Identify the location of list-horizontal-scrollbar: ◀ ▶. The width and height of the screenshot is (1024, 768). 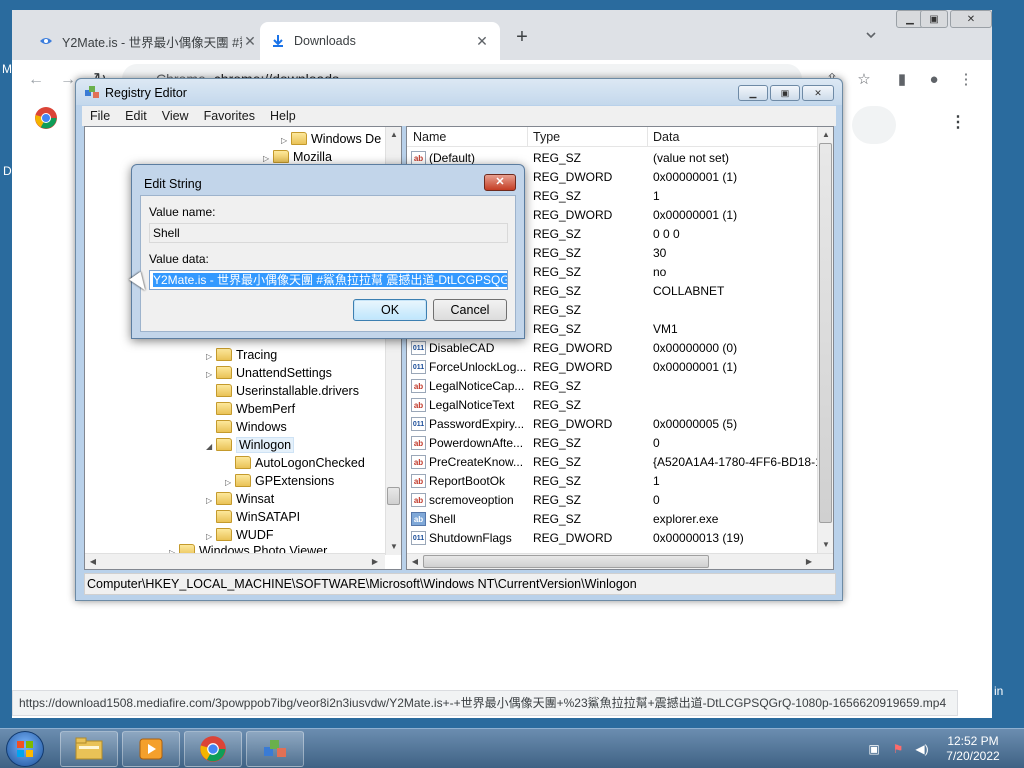
(620, 561).